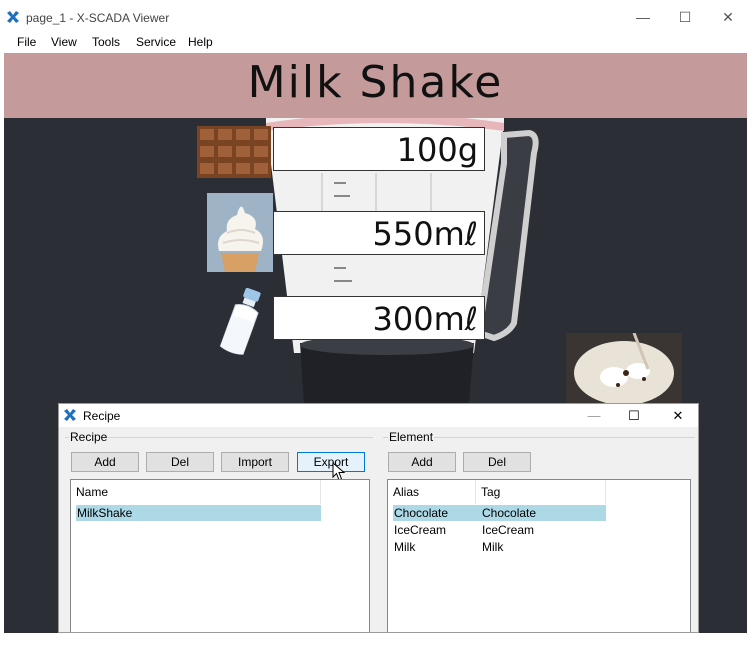  I want to click on milkshake-glass-image, so click(624, 368).